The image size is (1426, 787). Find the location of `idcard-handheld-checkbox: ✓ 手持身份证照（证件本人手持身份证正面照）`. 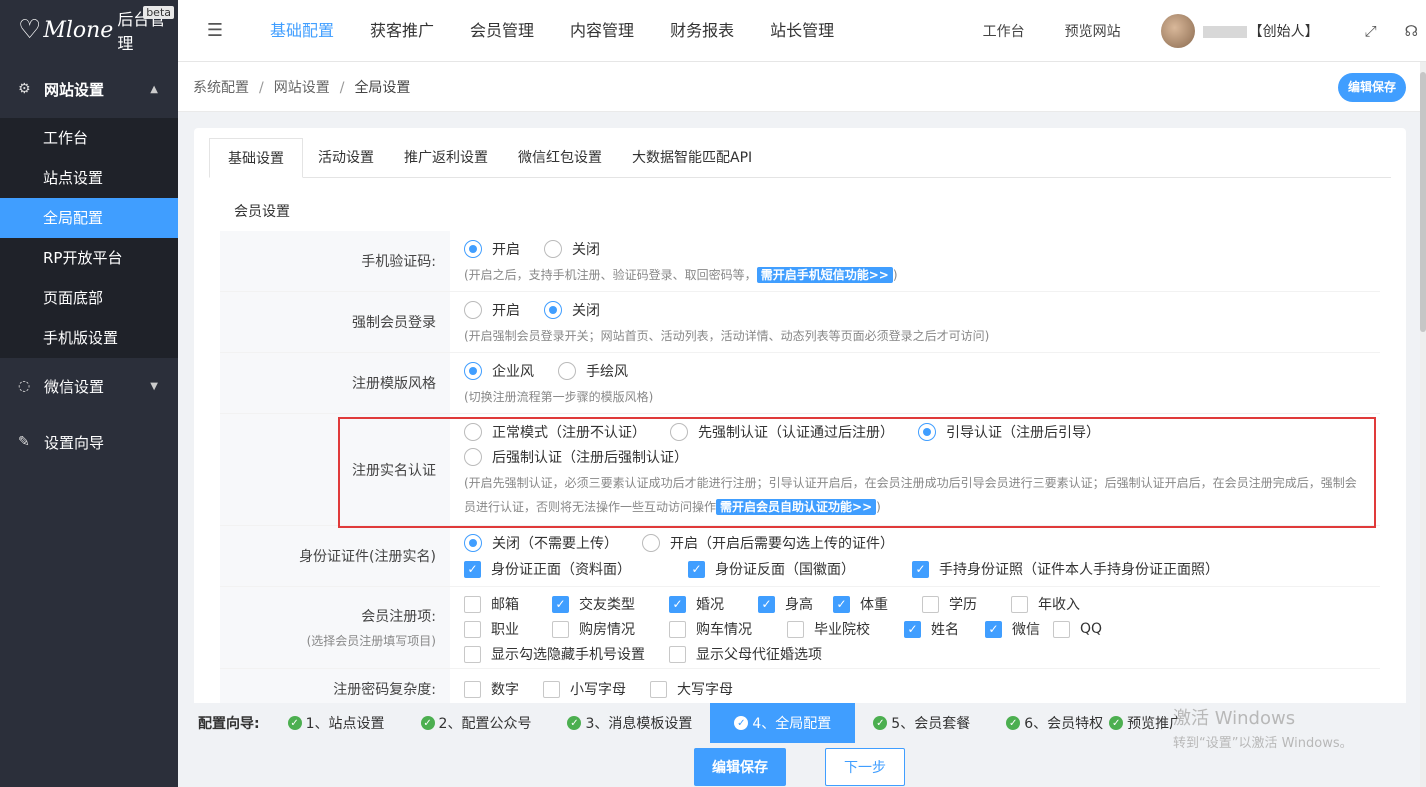

idcard-handheld-checkbox: ✓ 手持身份证照（证件本人手持身份证正面照） is located at coordinates (1065, 569).